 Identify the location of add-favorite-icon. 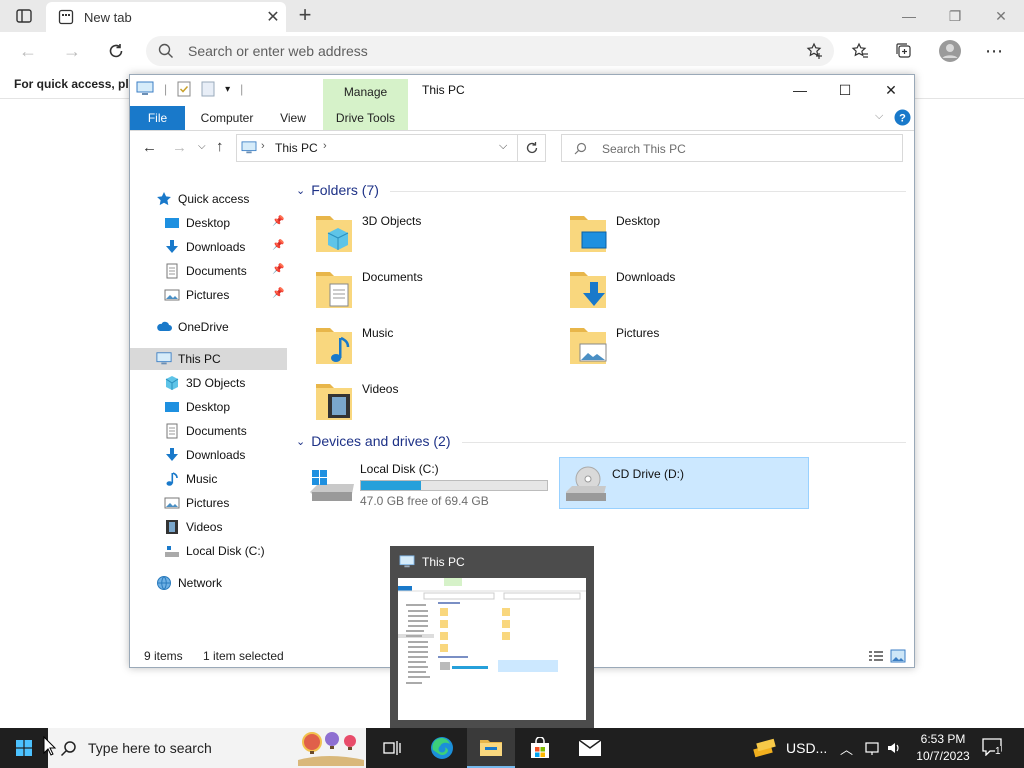
(815, 51).